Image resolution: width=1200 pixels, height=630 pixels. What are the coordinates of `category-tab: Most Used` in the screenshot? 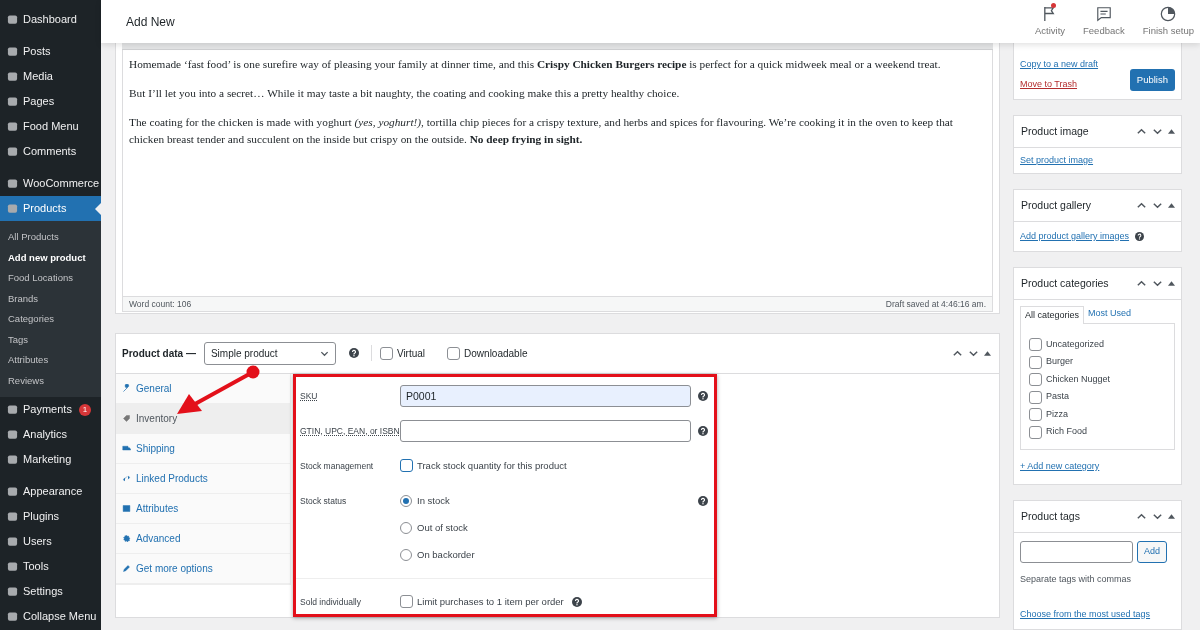 It's located at (1110, 314).